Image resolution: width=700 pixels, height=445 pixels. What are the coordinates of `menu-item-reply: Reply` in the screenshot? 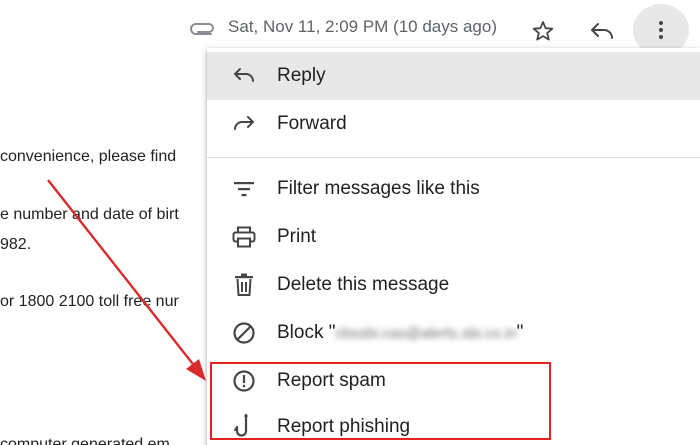 It's located at (453, 76).